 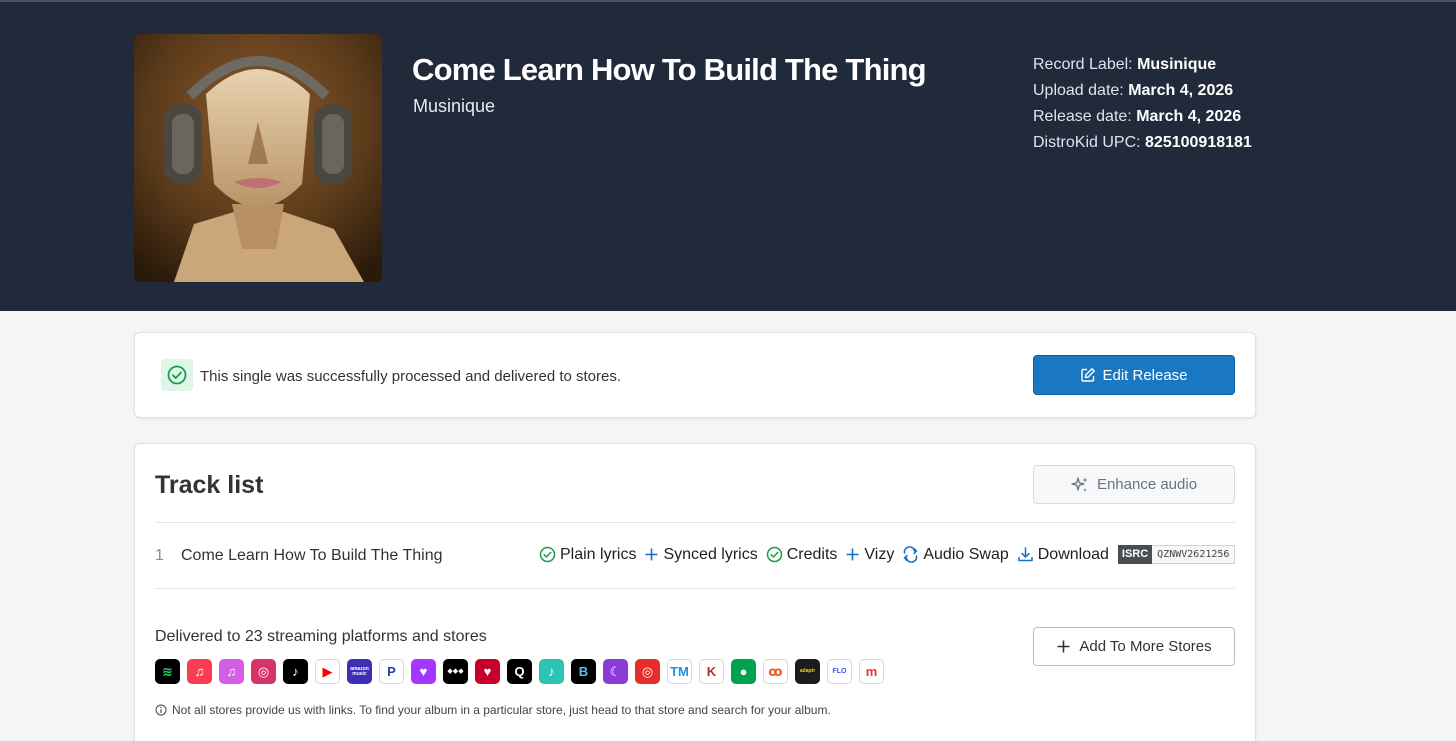 What do you see at coordinates (1198, 142) in the screenshot?
I see `upc-value: 825100918181` at bounding box center [1198, 142].